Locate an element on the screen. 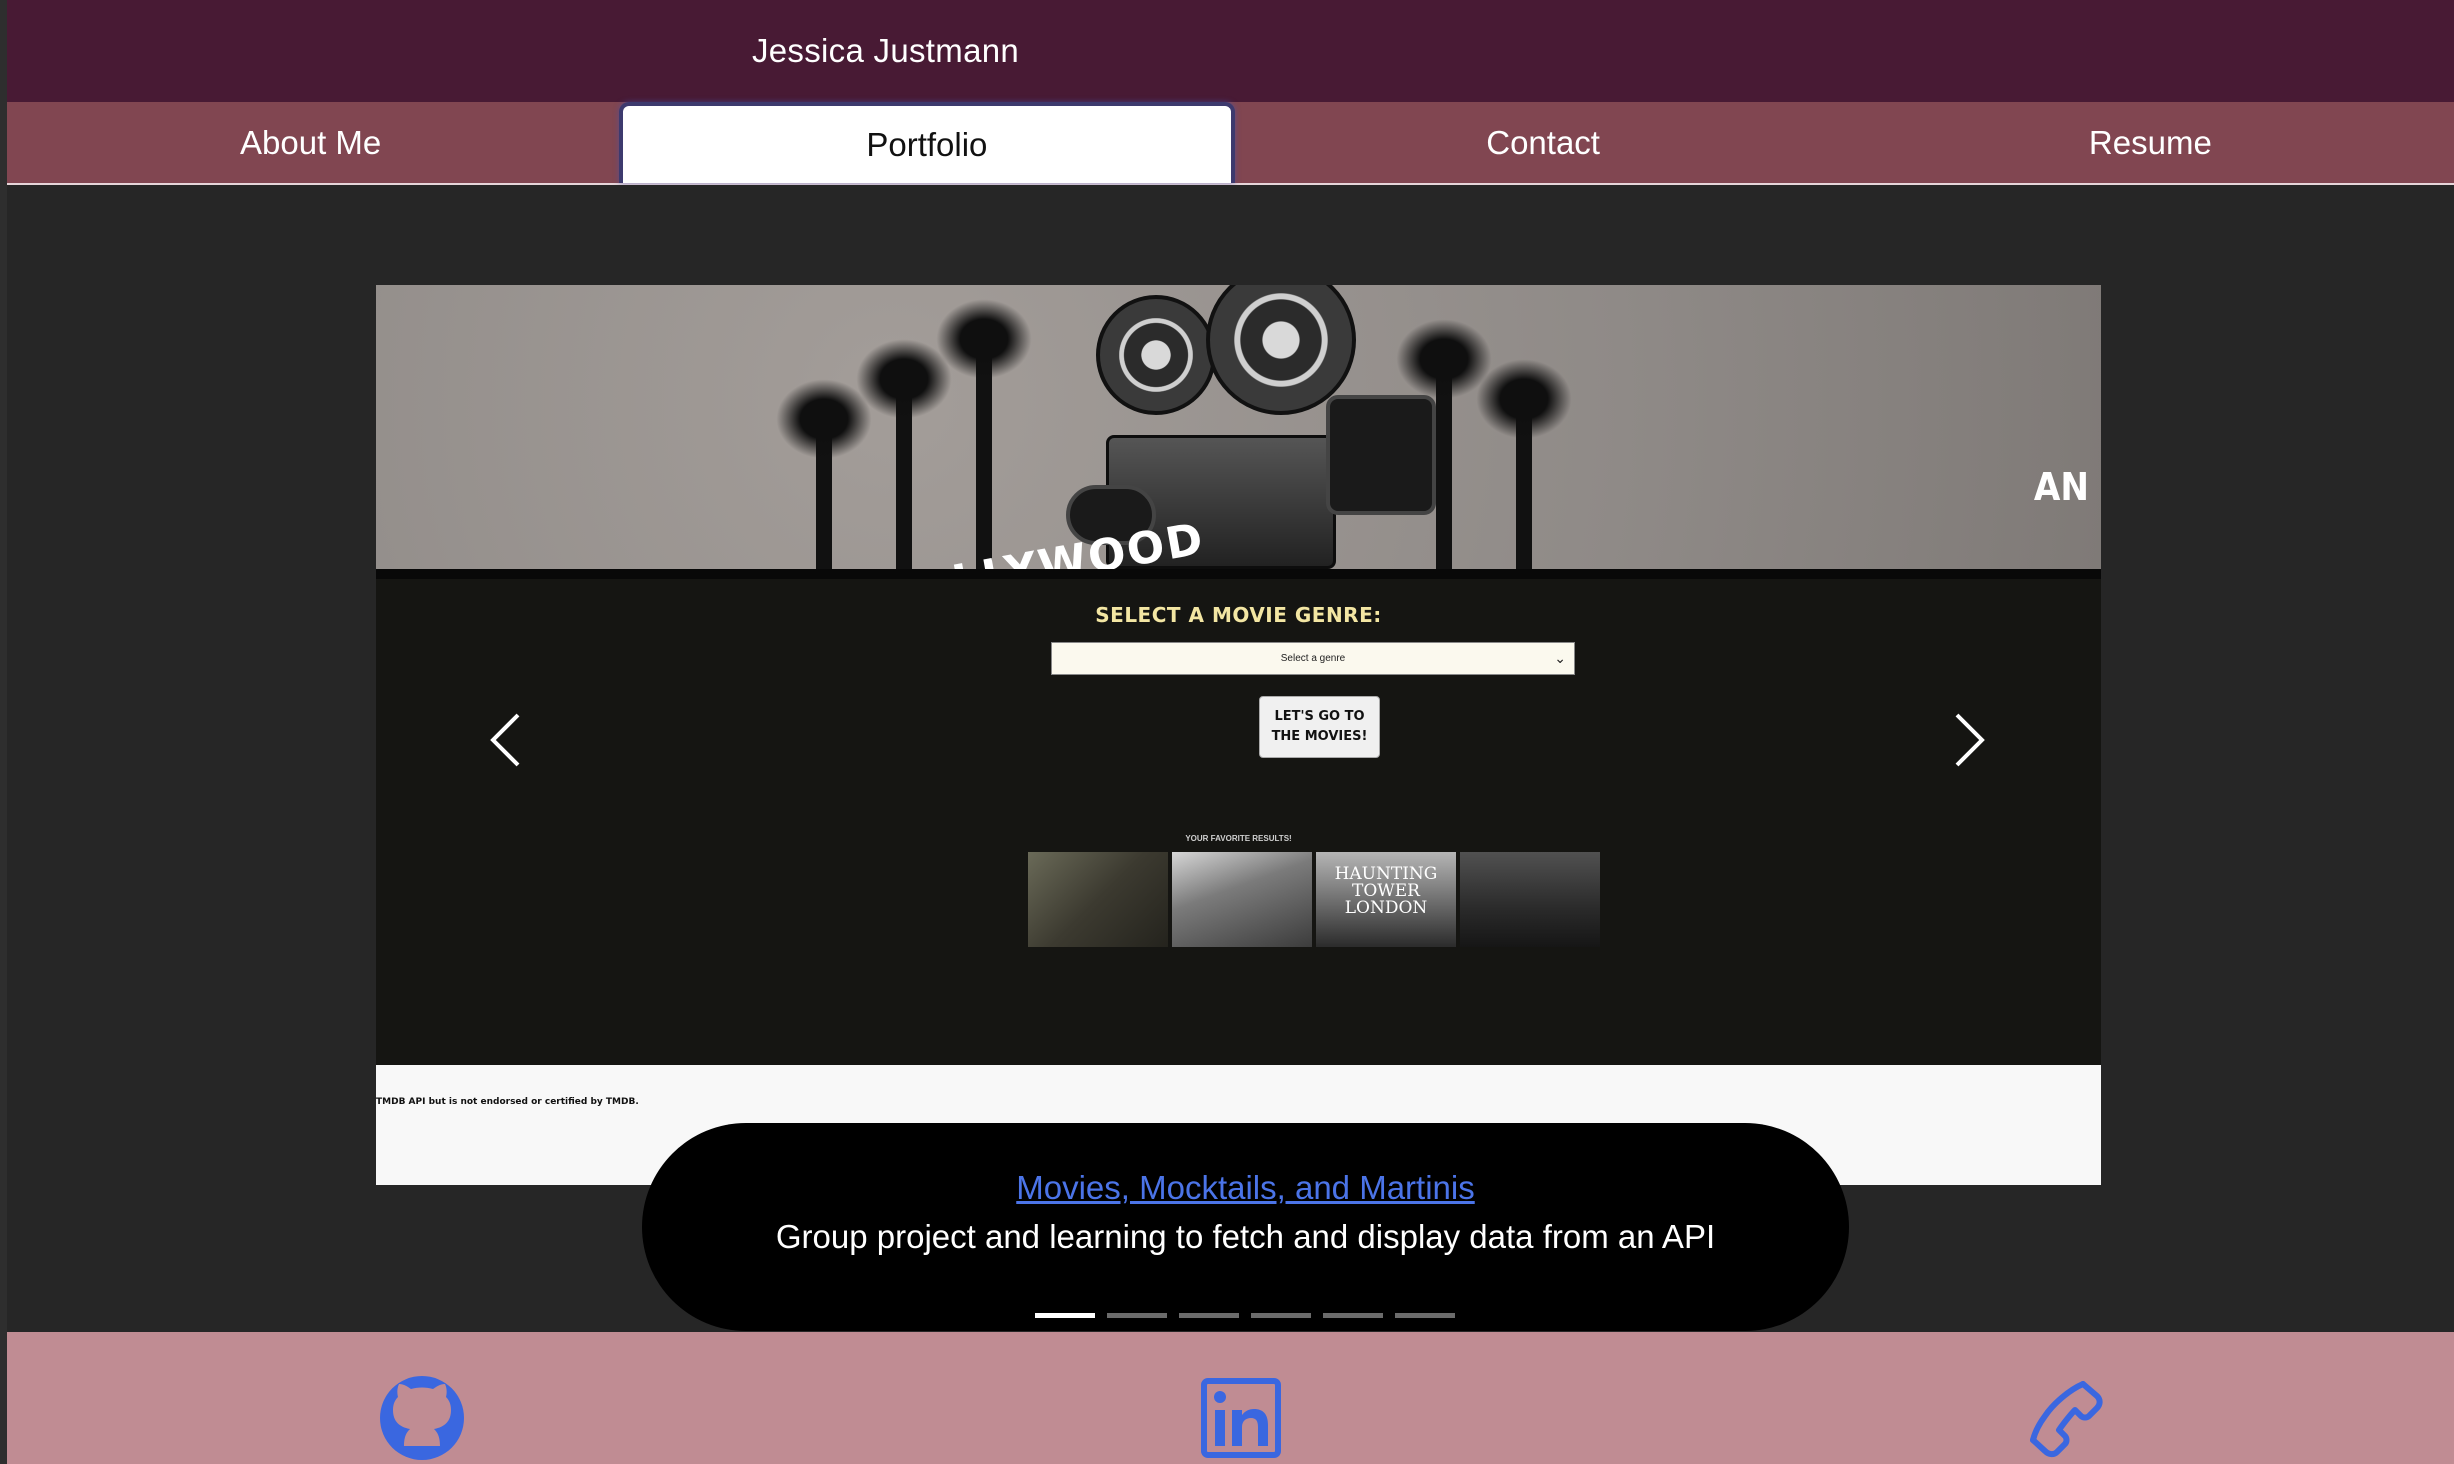  genre-select-image: Select a genre ⌄ is located at coordinates (1313, 658).